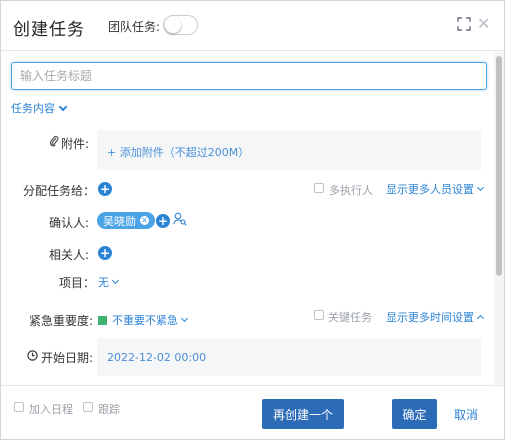 Image resolution: width=505 pixels, height=440 pixels. I want to click on start-date-value: 2022-12-02 00:00, so click(157, 357).